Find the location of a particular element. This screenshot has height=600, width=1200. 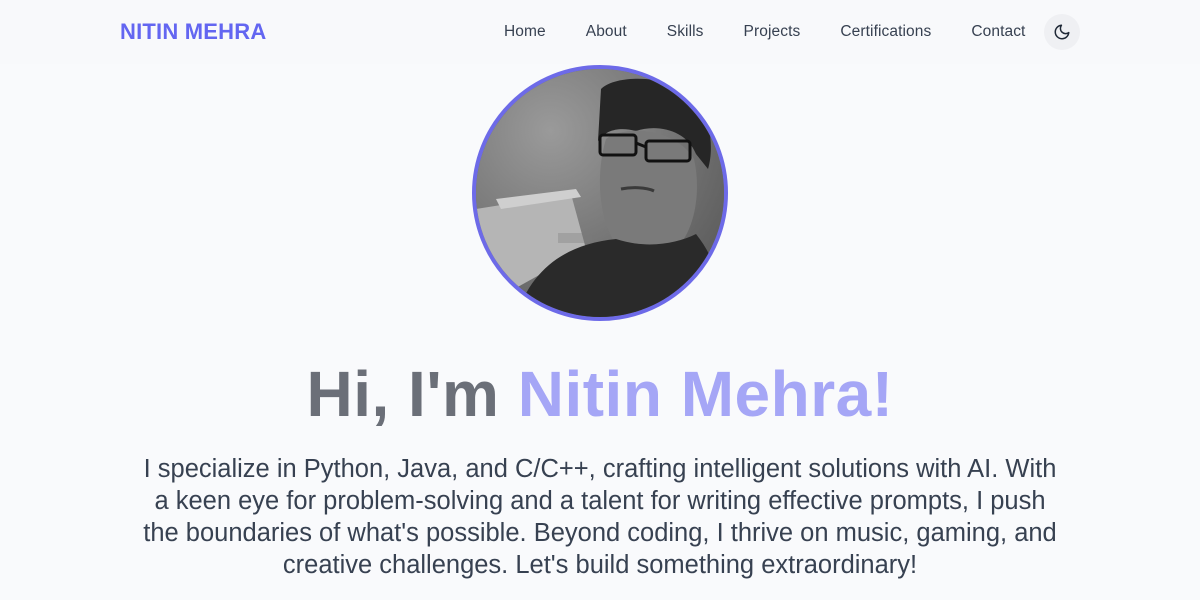

nav-projects: Projects is located at coordinates (772, 32).